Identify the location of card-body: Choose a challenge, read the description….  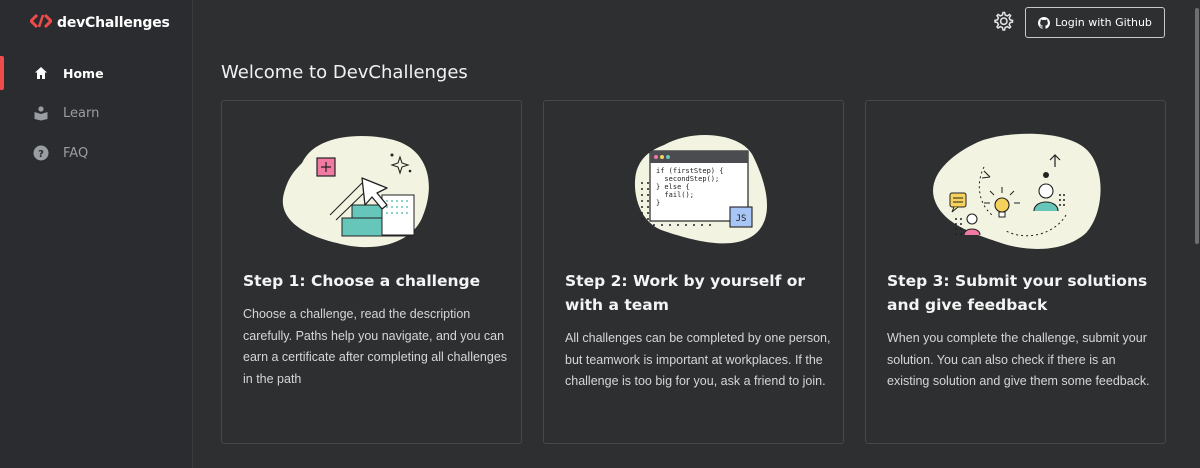
(375, 346).